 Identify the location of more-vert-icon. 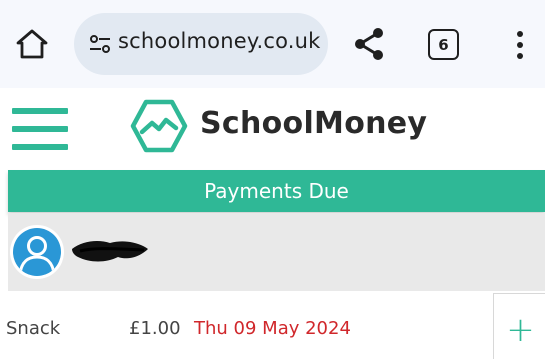
(520, 45).